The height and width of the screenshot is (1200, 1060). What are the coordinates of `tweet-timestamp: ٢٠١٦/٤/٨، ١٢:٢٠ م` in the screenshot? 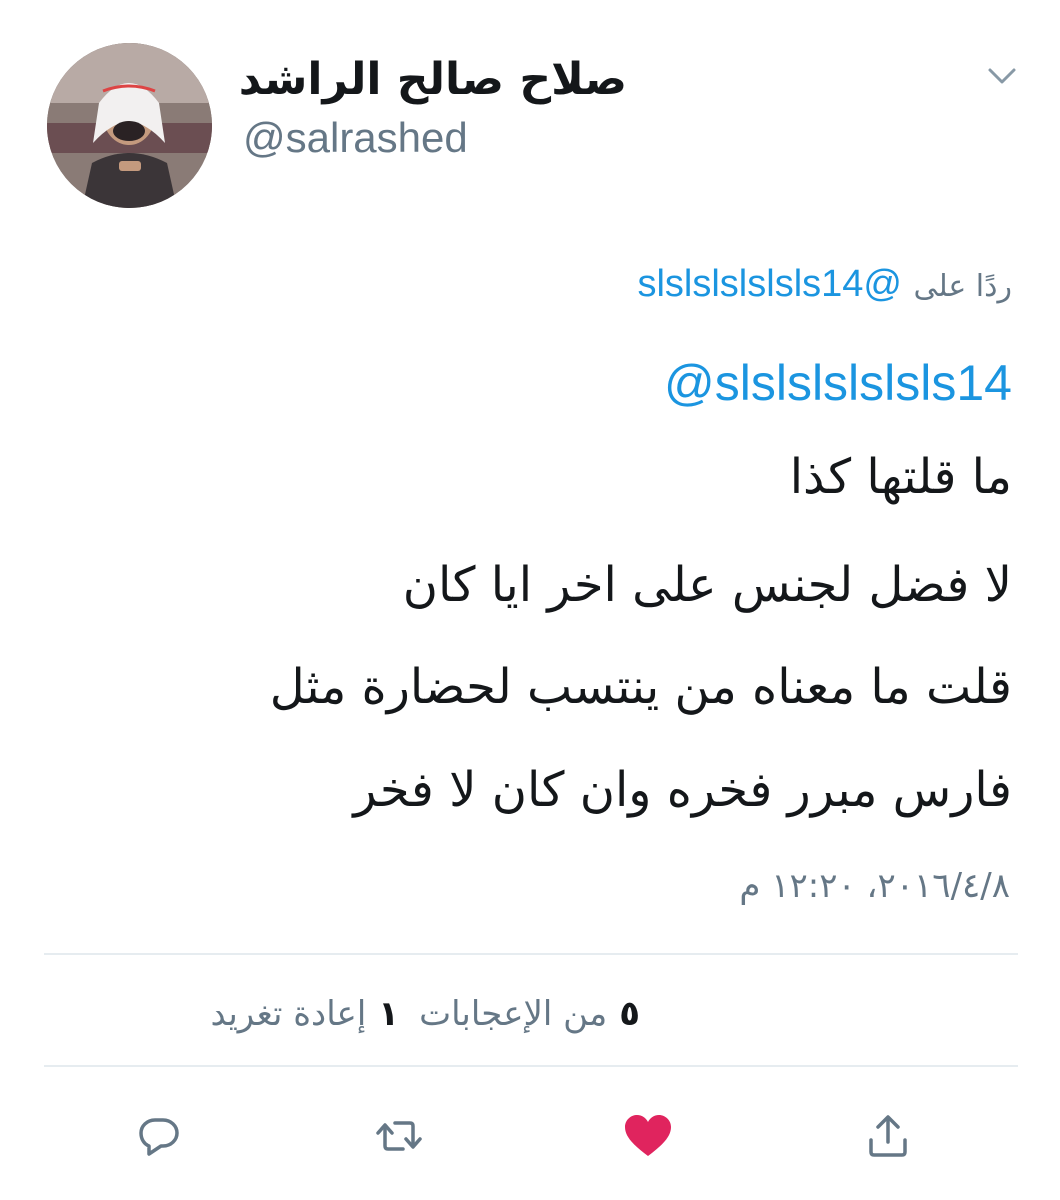 It's located at (874, 886).